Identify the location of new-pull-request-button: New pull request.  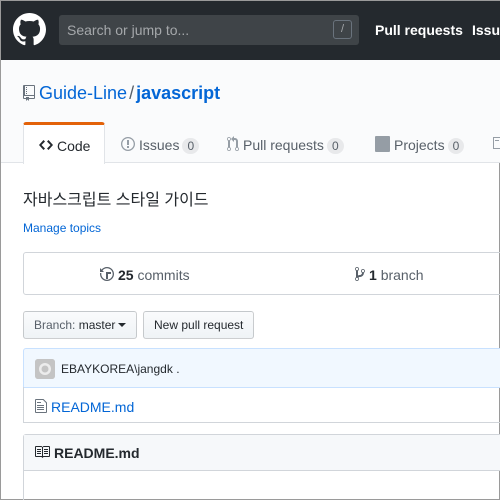
(199, 325).